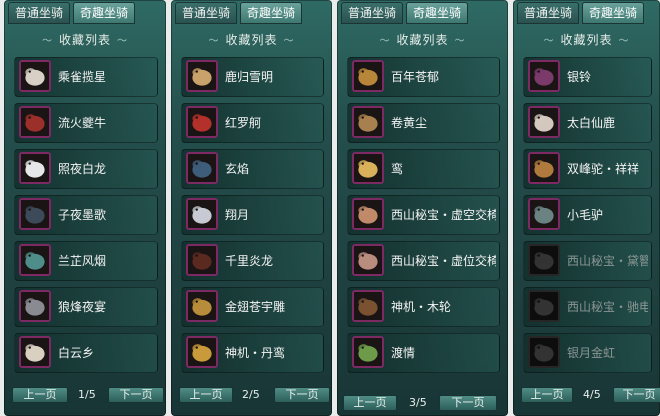 The image size is (660, 416). Describe the element at coordinates (202, 214) in the screenshot. I see `moon-bird-icon` at that location.